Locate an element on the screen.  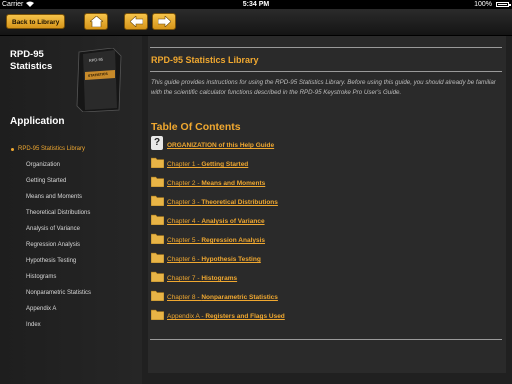
previous-page-button is located at coordinates (136, 21).